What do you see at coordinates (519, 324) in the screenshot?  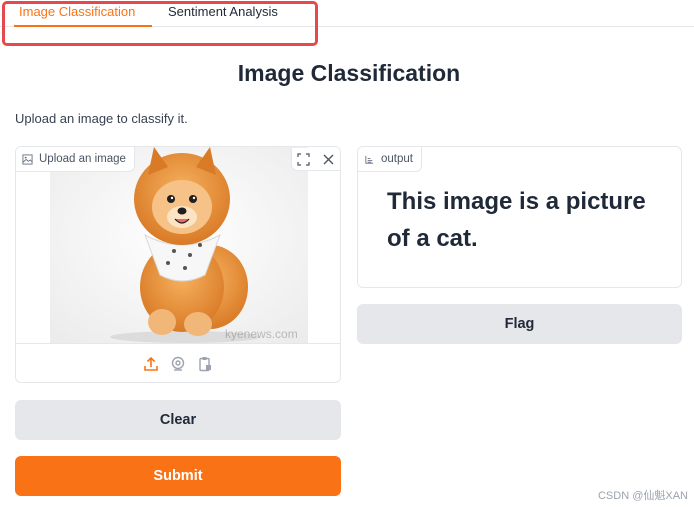 I see `flag-button: Flag` at bounding box center [519, 324].